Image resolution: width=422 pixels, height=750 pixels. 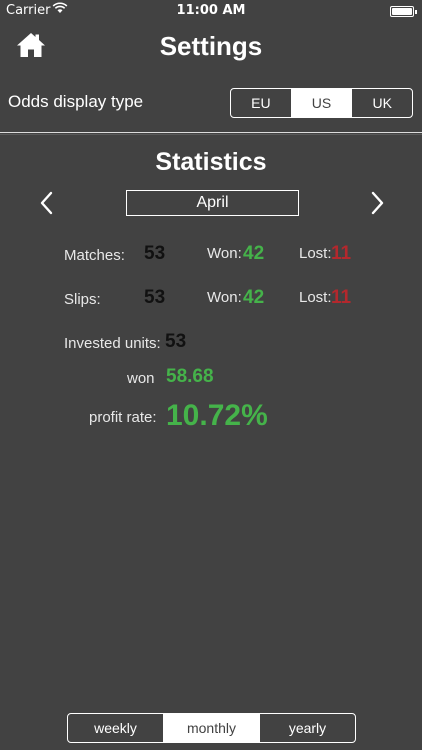 I want to click on matches-won-count: 42, so click(x=254, y=253).